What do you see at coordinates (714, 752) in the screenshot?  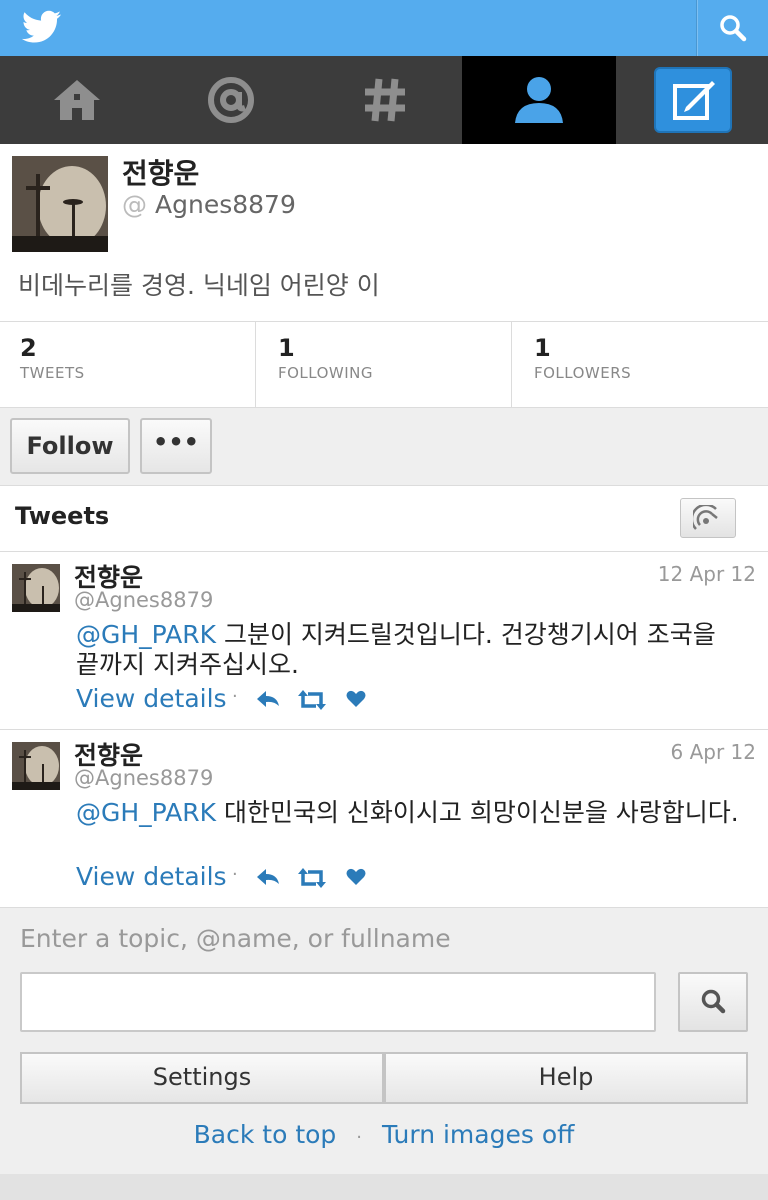 I see `tweet-date: 6 Apr 12` at bounding box center [714, 752].